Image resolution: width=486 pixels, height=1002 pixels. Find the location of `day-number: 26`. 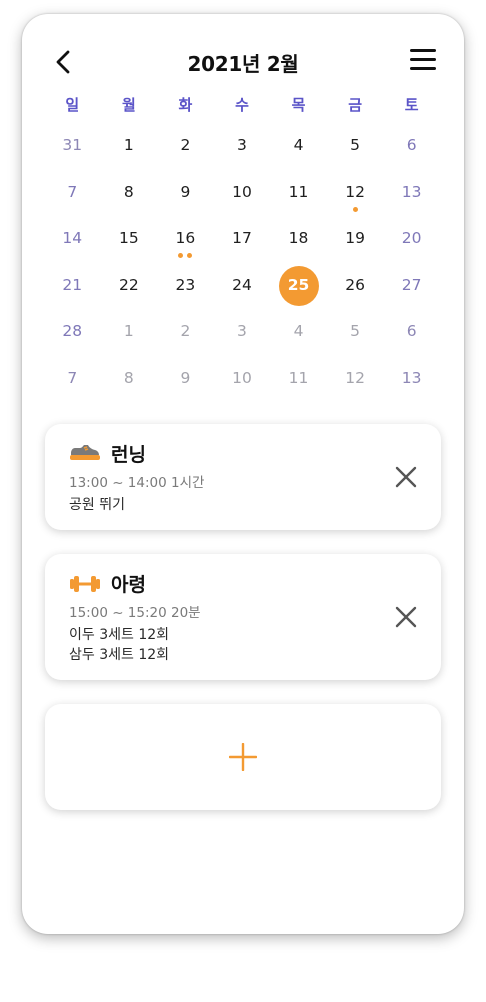

day-number: 26 is located at coordinates (355, 284).